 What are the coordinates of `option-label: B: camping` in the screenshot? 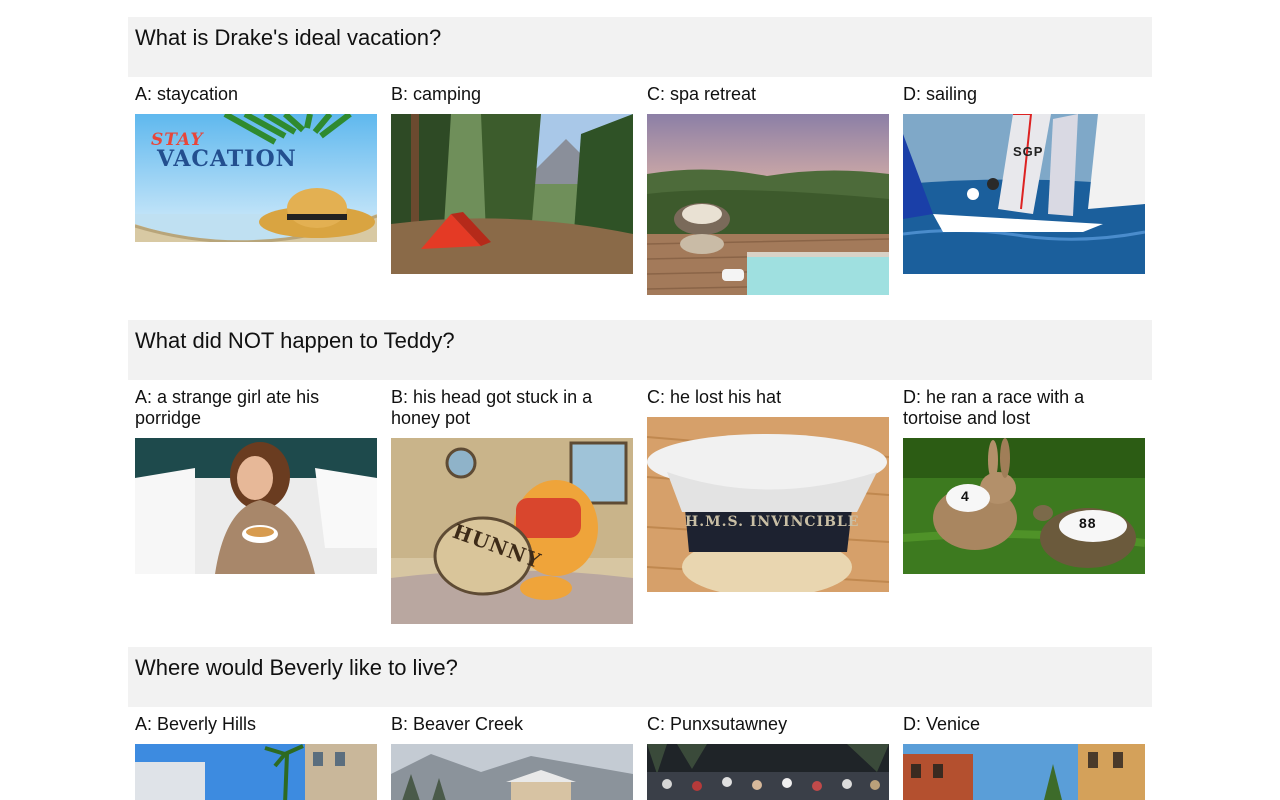 It's located at (436, 94).